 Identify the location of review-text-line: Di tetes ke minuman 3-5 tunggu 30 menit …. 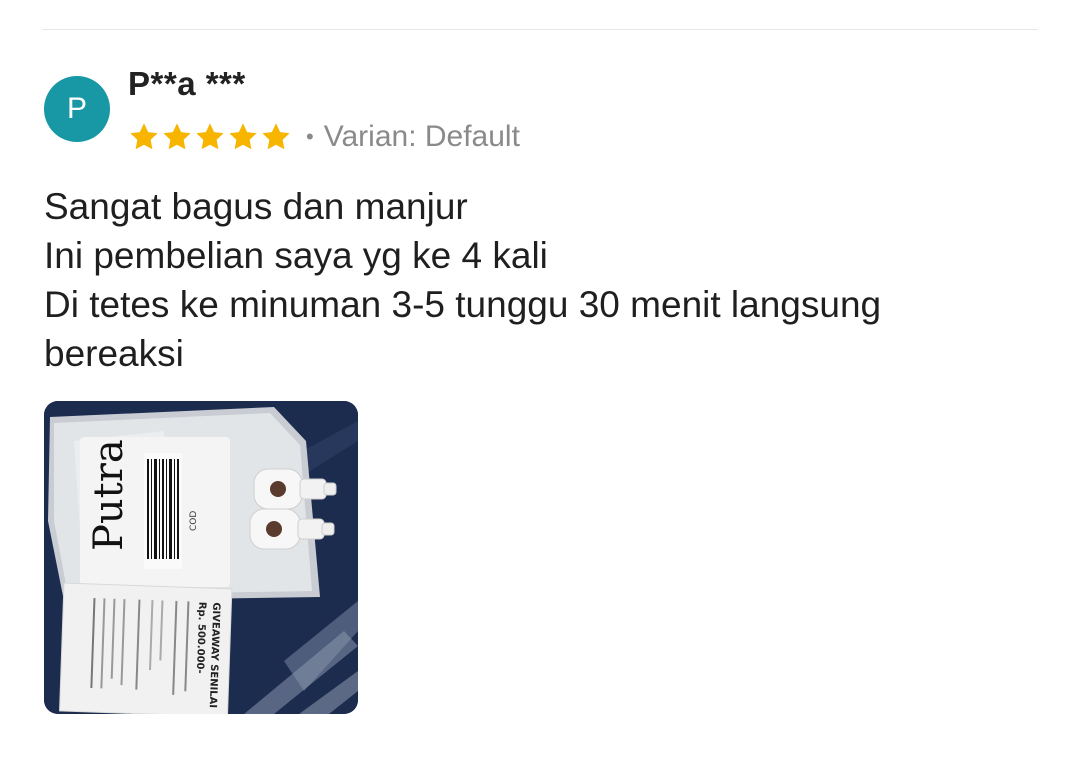
(463, 304).